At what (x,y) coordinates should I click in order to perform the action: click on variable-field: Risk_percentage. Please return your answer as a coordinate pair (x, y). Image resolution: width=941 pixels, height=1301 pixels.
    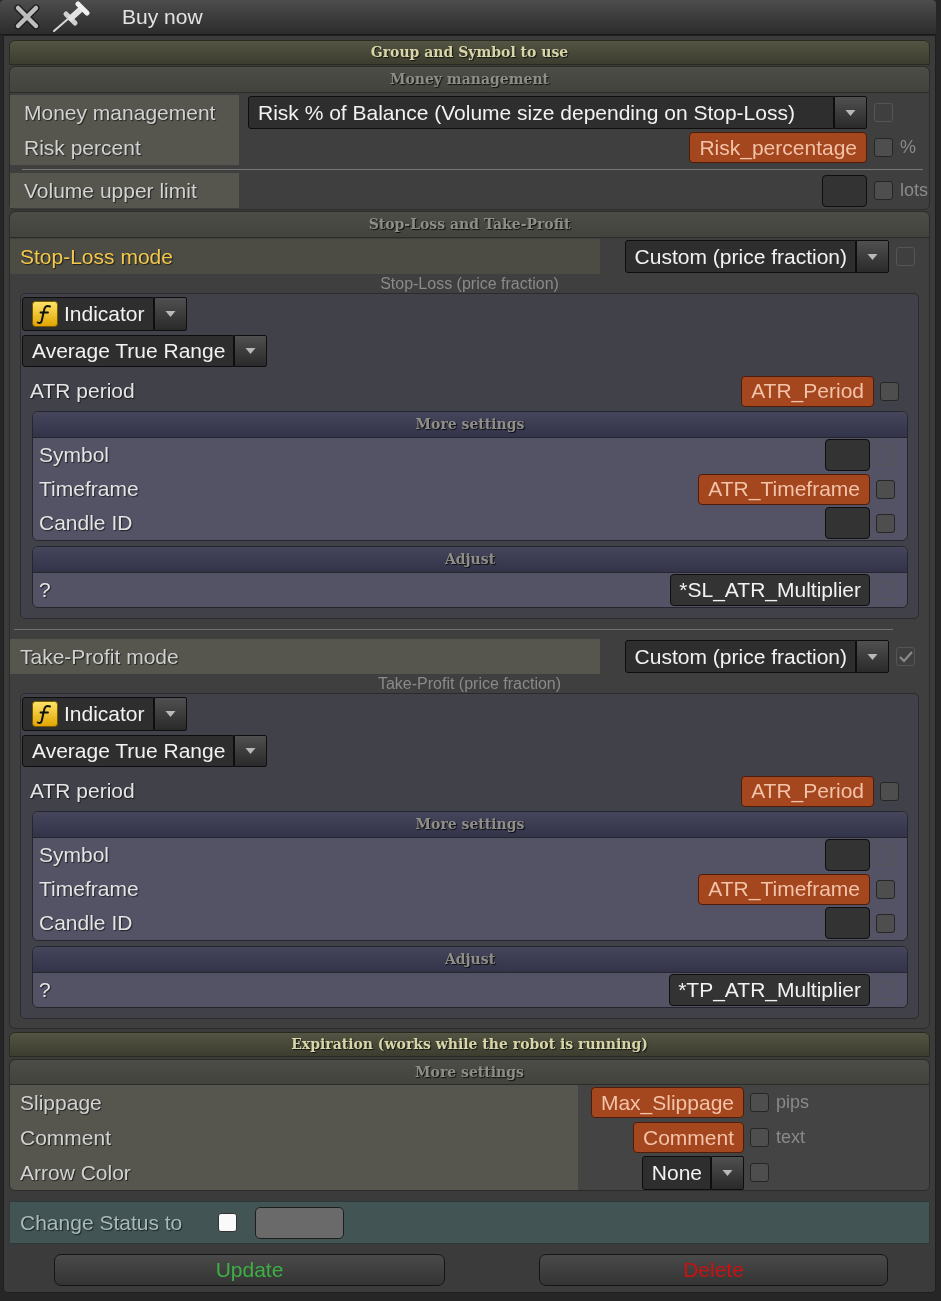
    Looking at the image, I should click on (778, 147).